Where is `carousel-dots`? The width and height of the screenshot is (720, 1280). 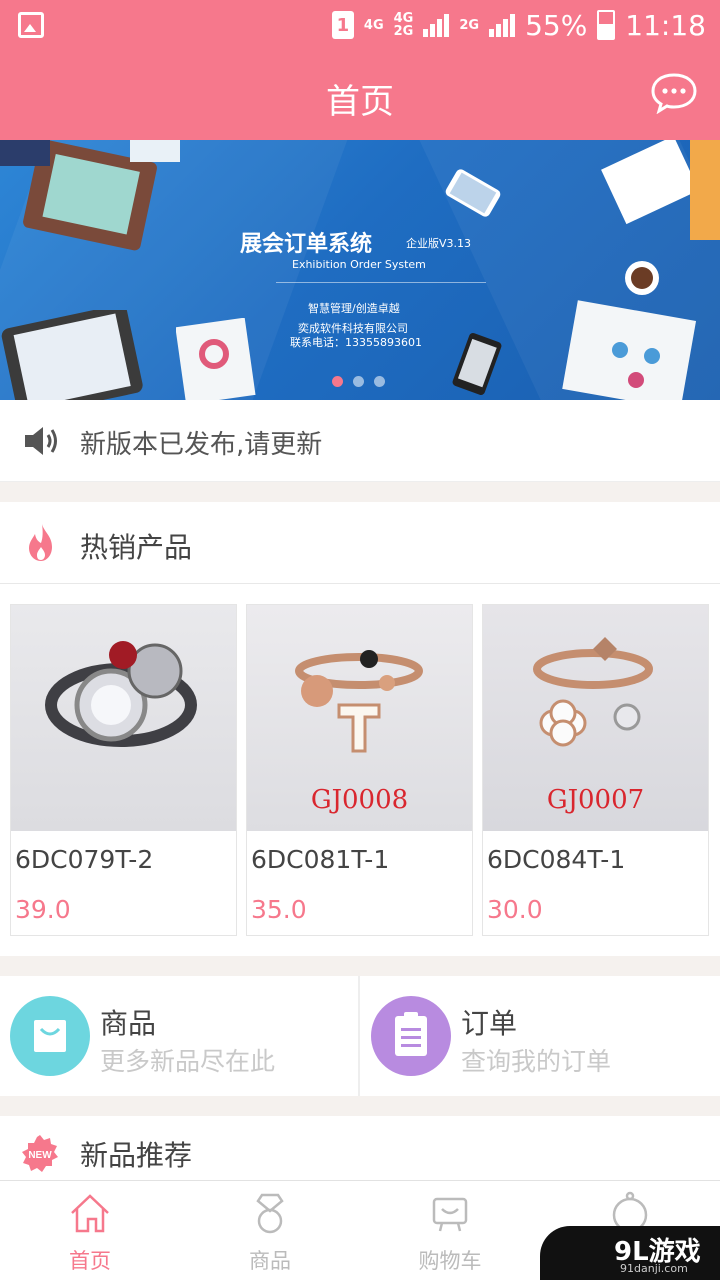 carousel-dots is located at coordinates (358, 381).